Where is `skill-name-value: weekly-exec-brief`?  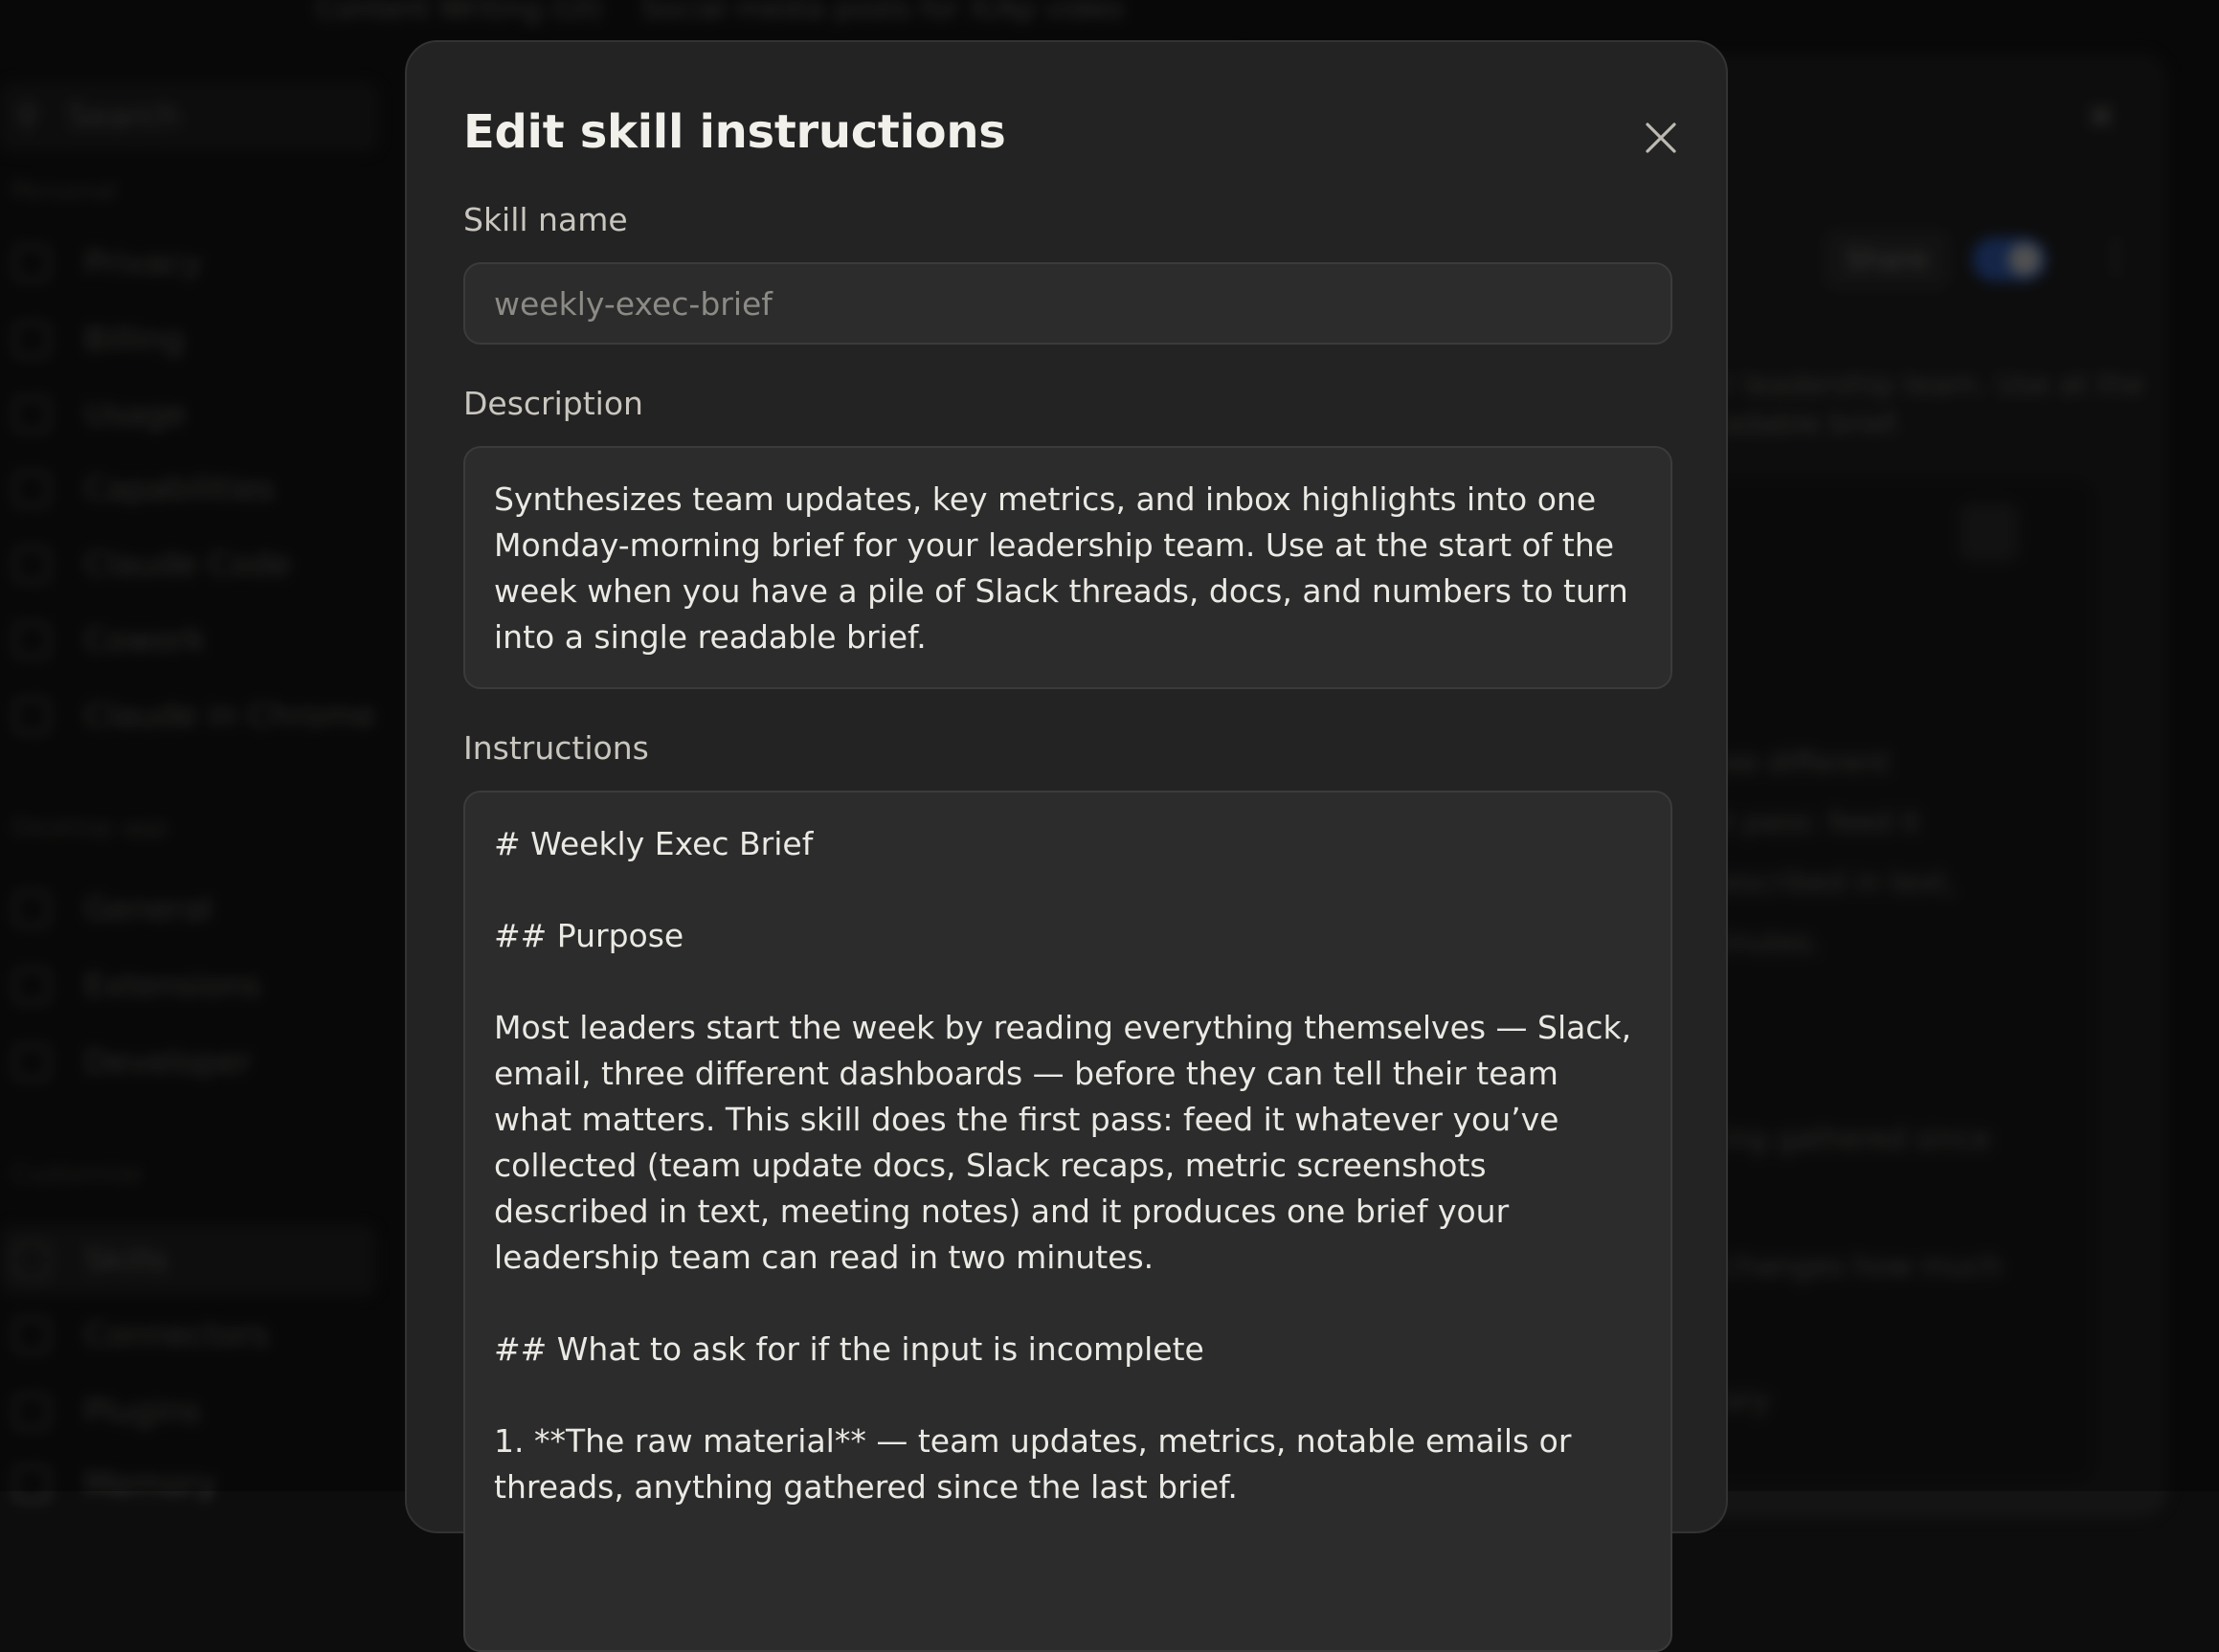
skill-name-value: weekly-exec-brief is located at coordinates (633, 303).